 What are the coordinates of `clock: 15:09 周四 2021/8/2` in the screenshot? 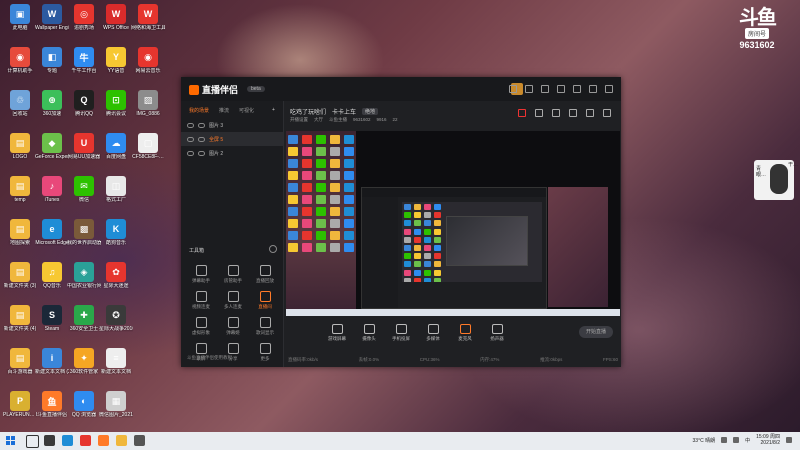 It's located at (768, 440).